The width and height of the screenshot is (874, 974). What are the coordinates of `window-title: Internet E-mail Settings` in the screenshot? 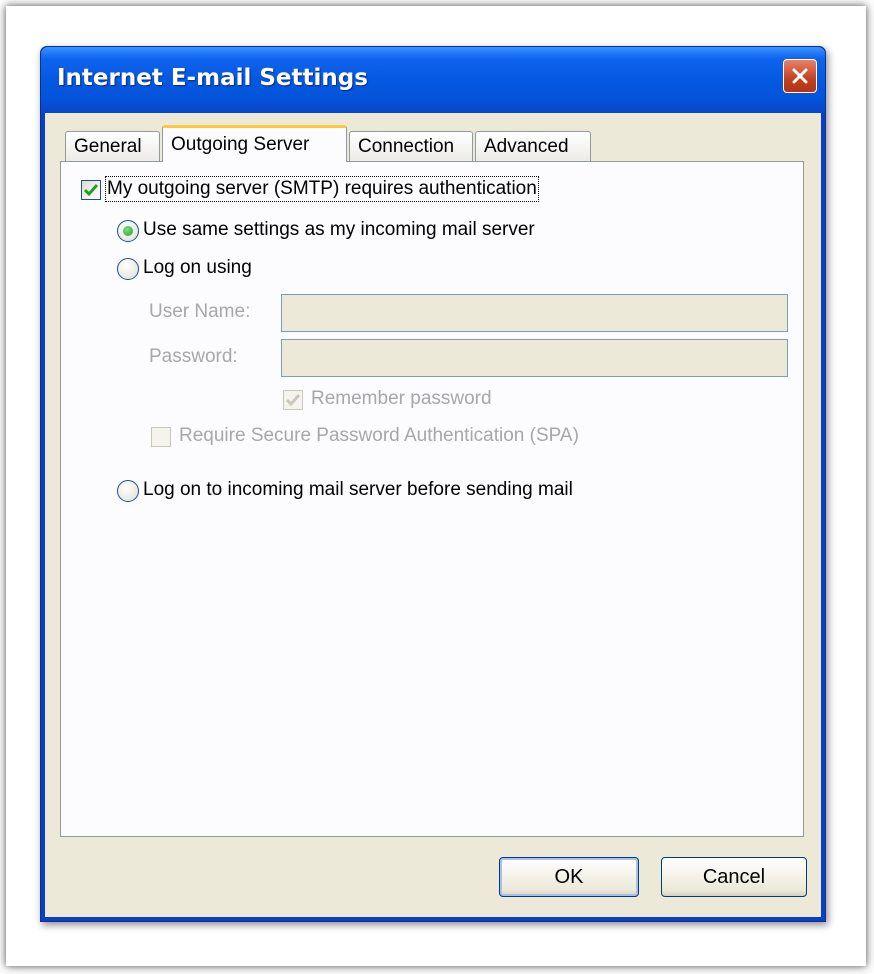 It's located at (212, 78).